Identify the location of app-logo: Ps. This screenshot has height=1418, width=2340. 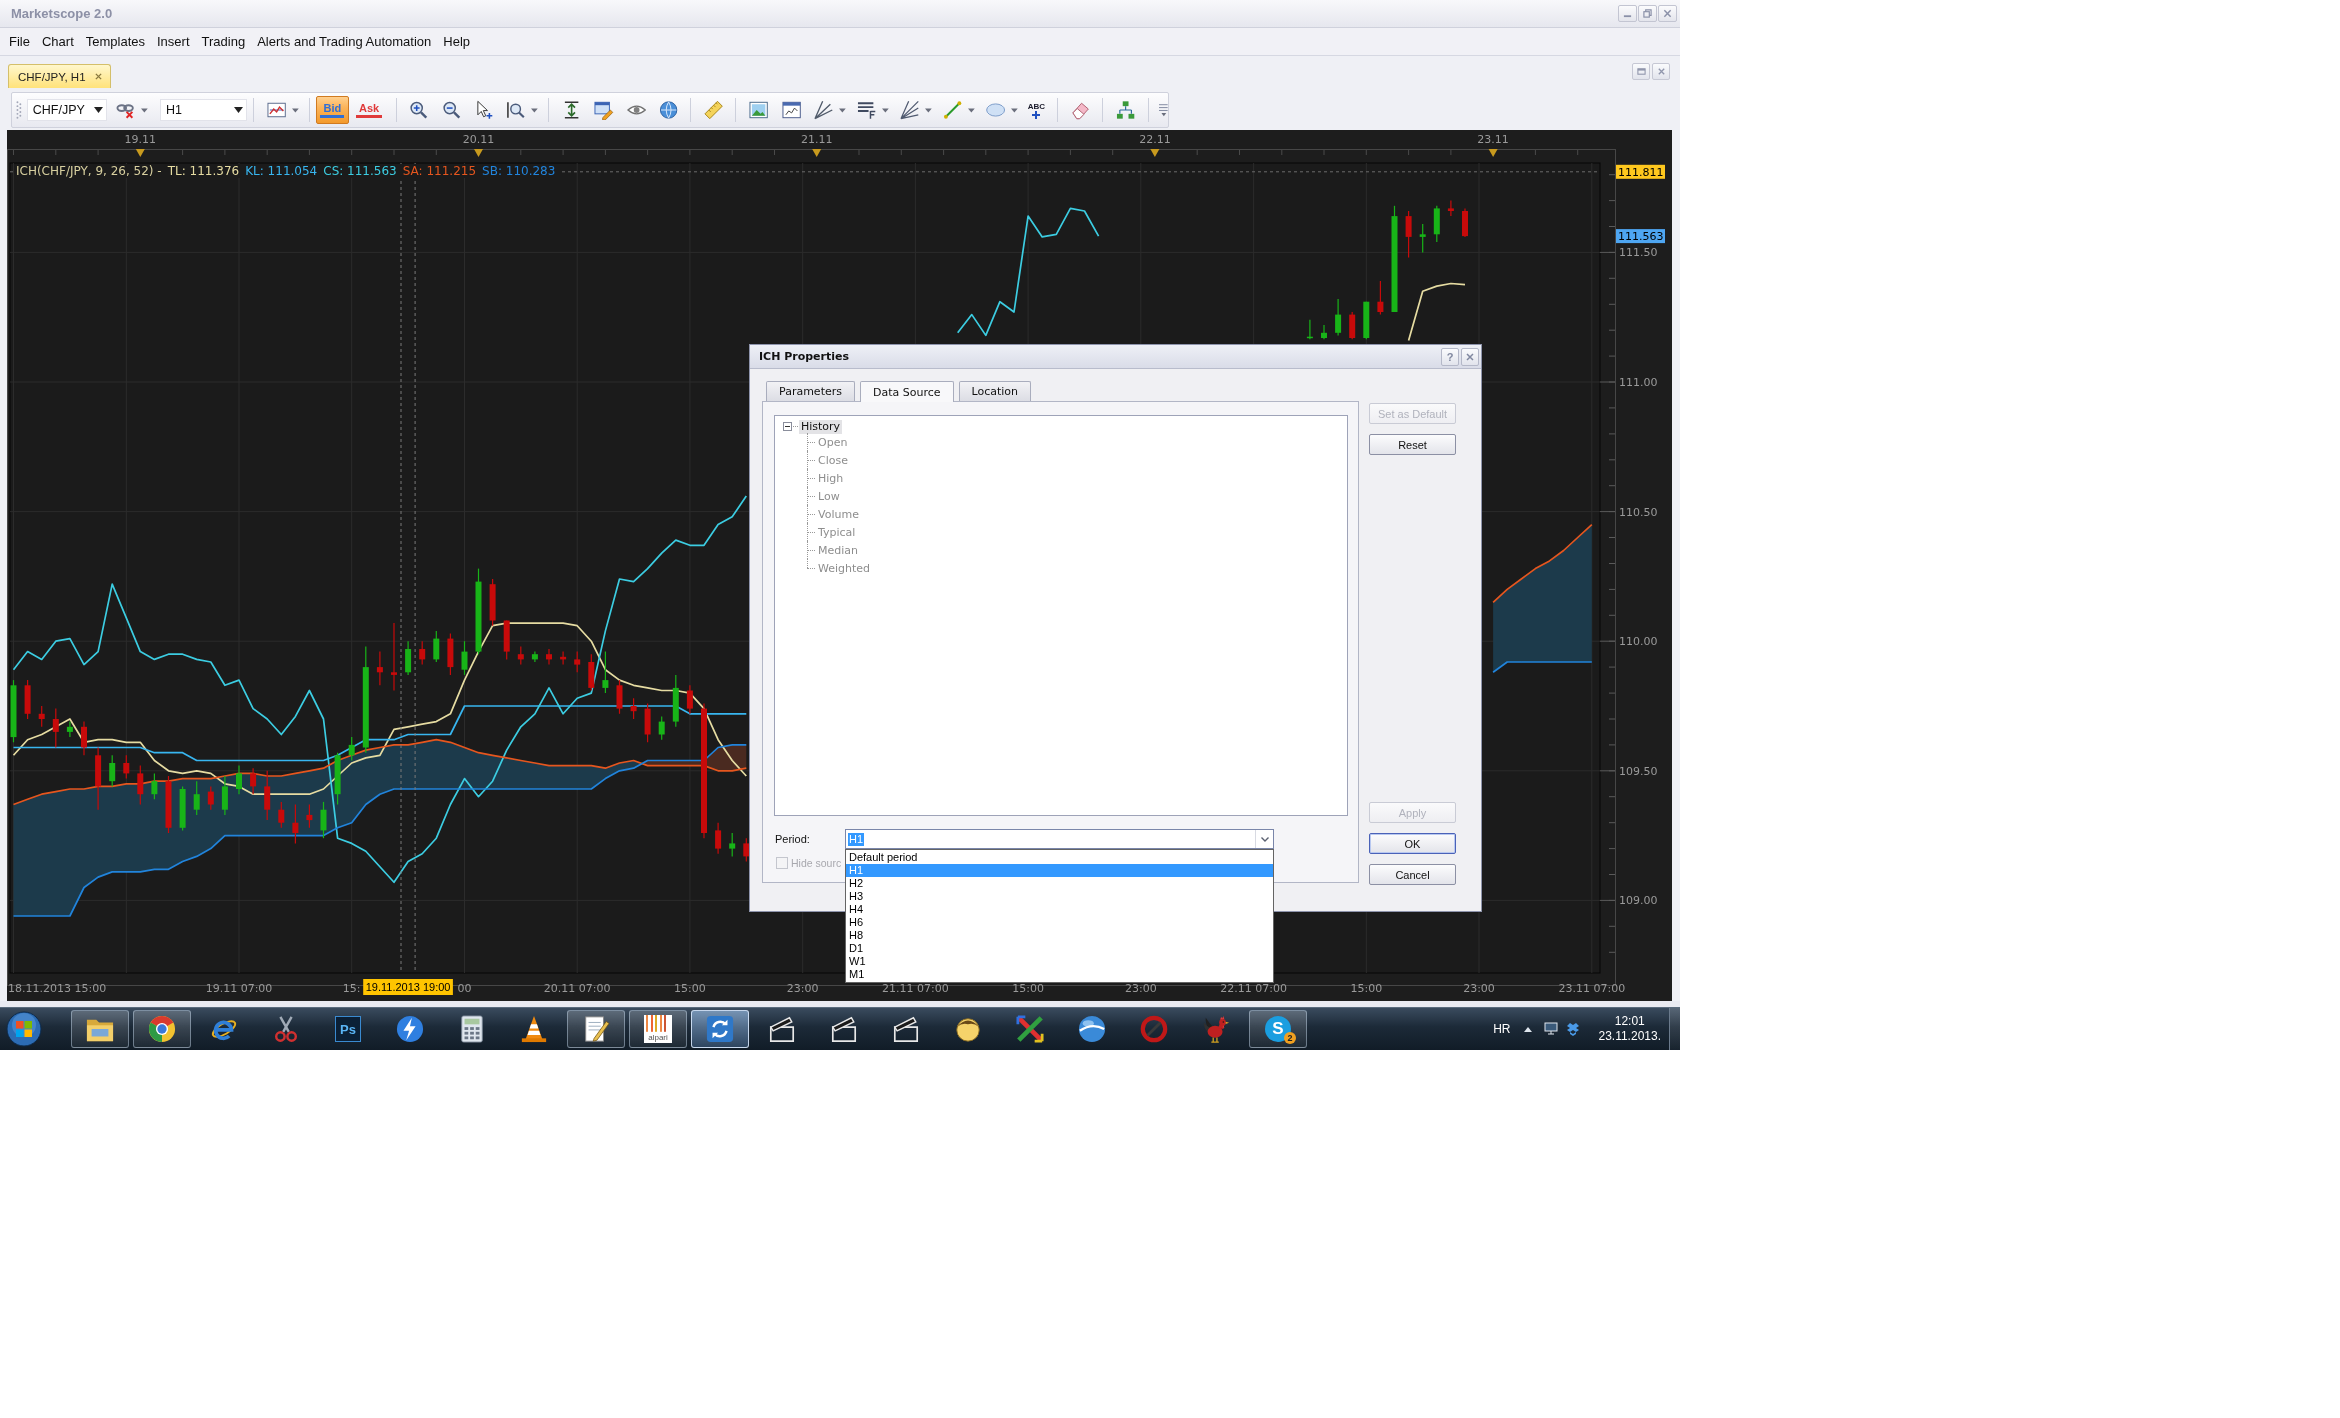
(348, 1029).